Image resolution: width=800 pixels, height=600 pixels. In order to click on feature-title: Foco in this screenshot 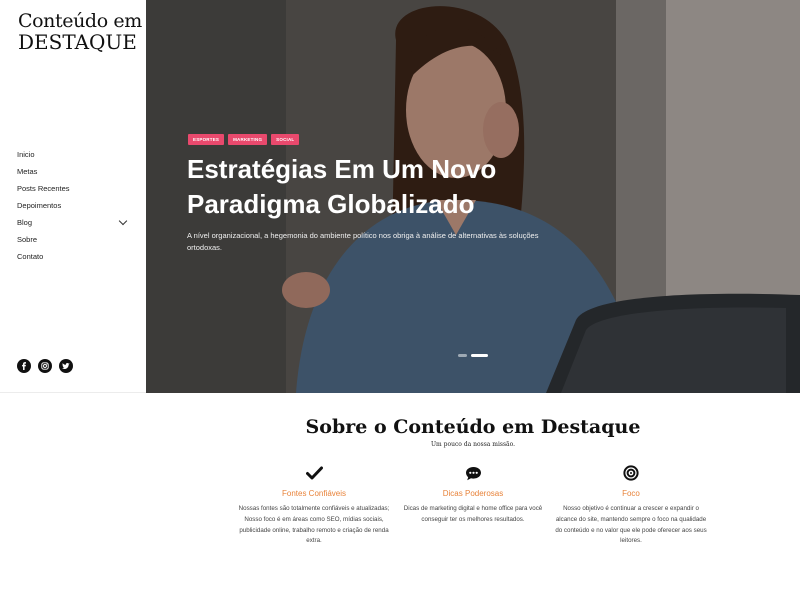, I will do `click(631, 493)`.